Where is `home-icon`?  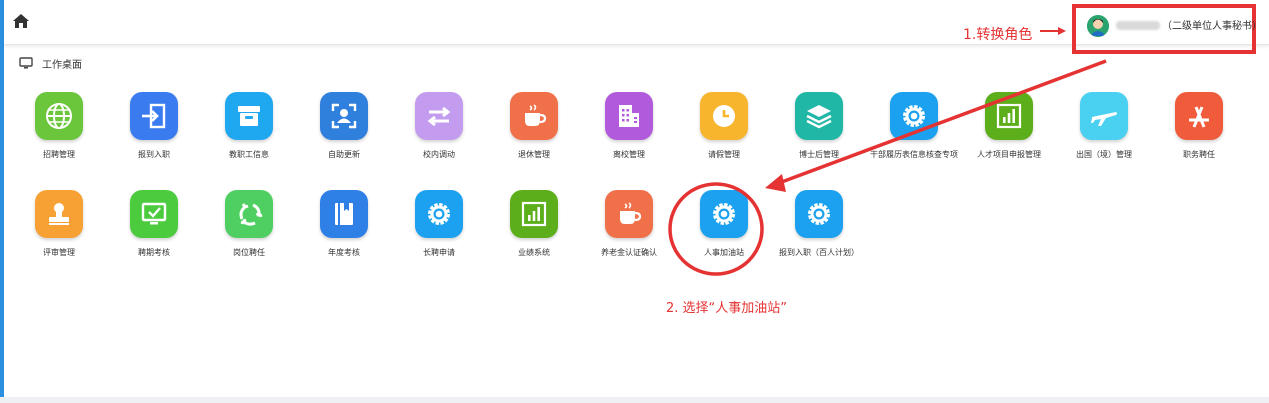 home-icon is located at coordinates (21, 21).